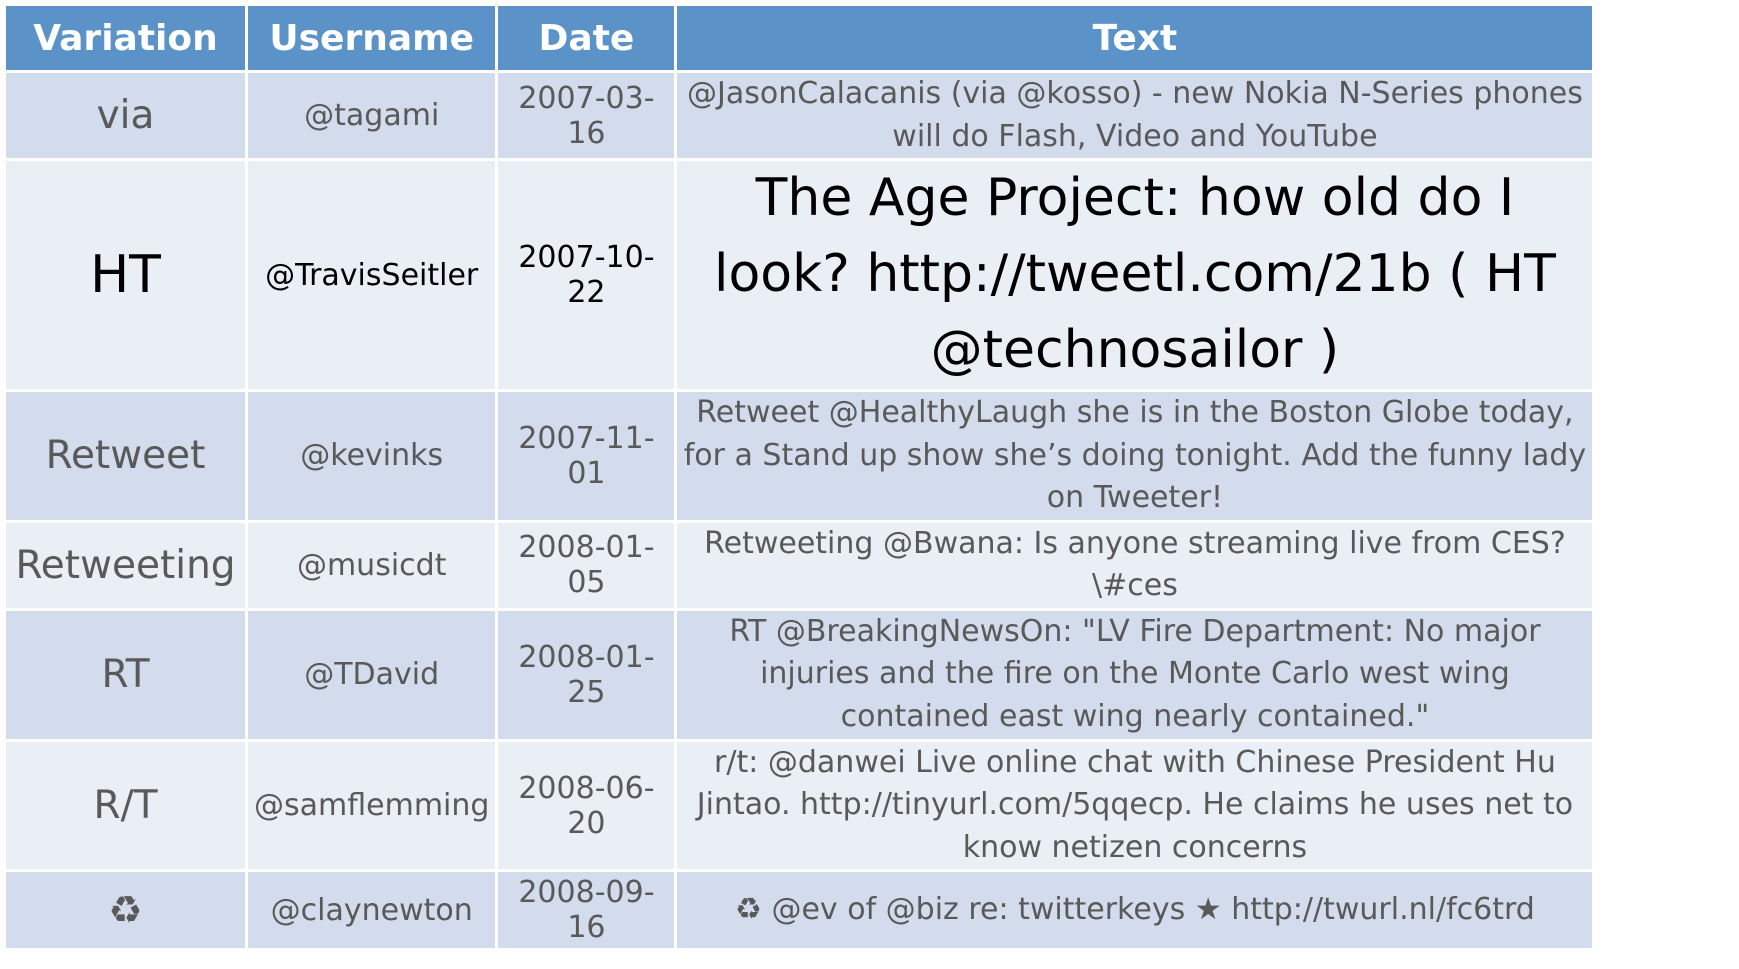 The image size is (1739, 969). What do you see at coordinates (1383, 909) in the screenshot?
I see `tweet-link: http://twurl.nl/fc6trd` at bounding box center [1383, 909].